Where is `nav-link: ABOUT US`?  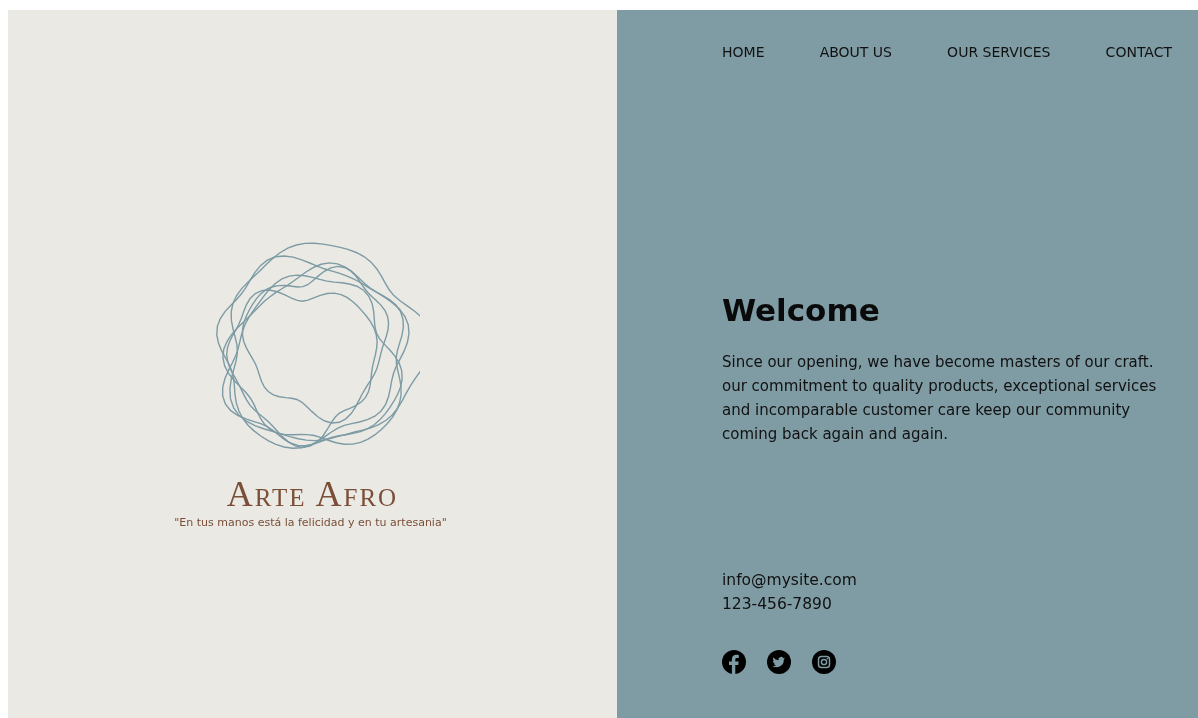
nav-link: ABOUT US is located at coordinates (855, 52).